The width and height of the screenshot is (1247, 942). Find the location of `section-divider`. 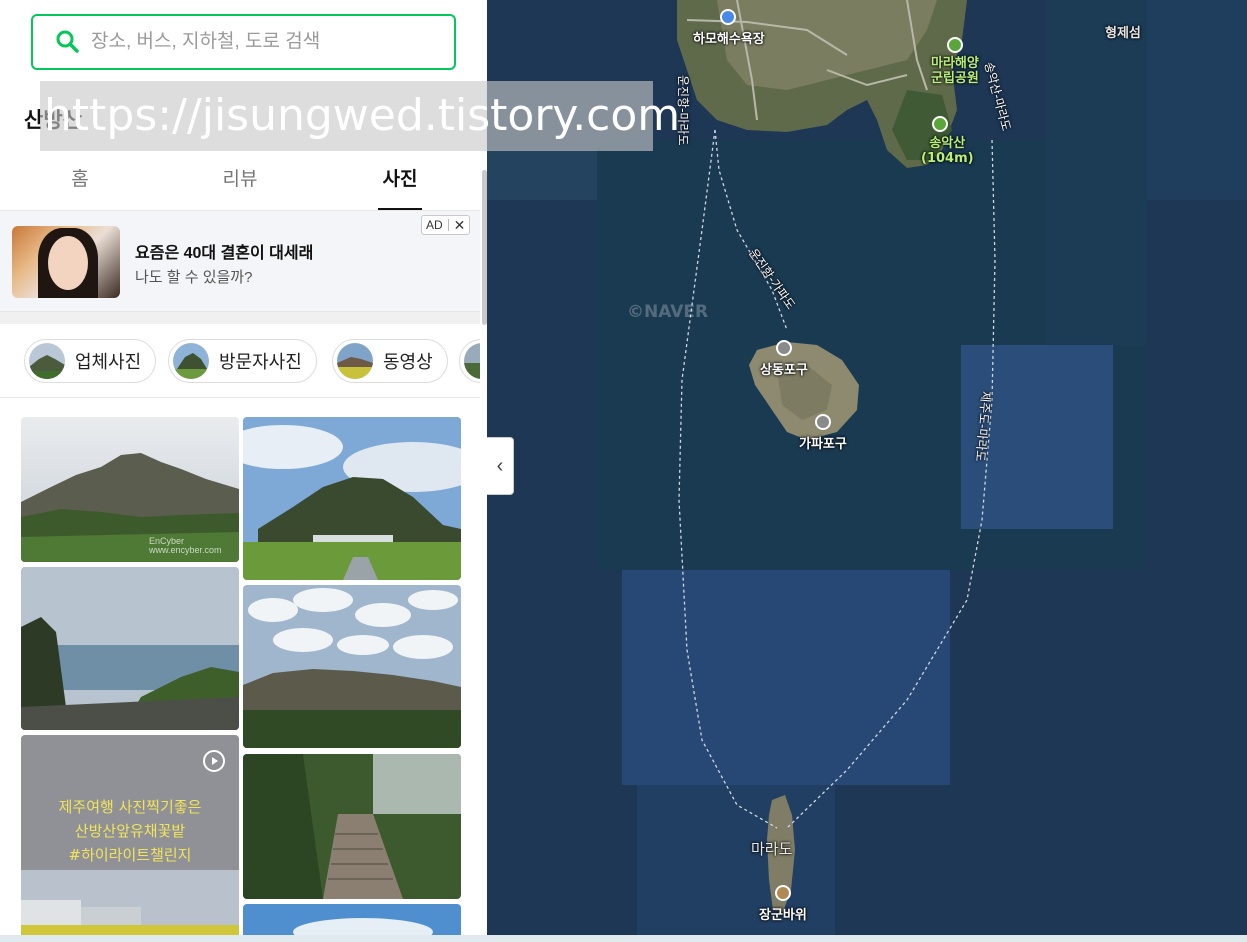

section-divider is located at coordinates (240, 318).